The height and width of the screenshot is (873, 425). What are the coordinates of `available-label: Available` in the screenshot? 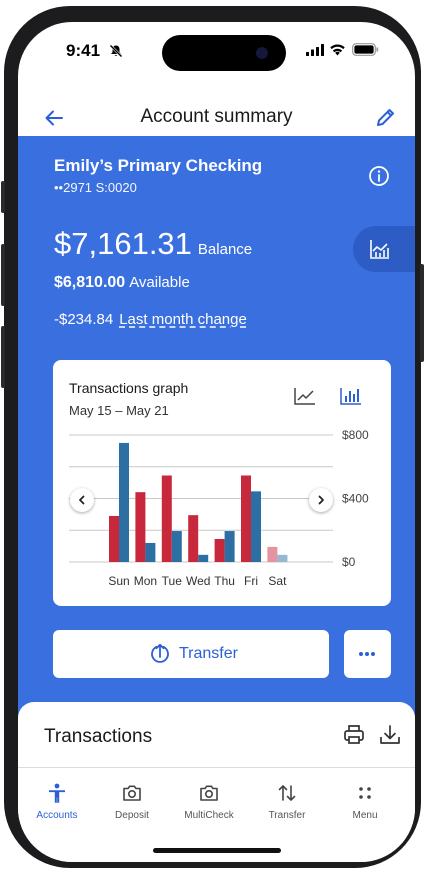 It's located at (159, 282).